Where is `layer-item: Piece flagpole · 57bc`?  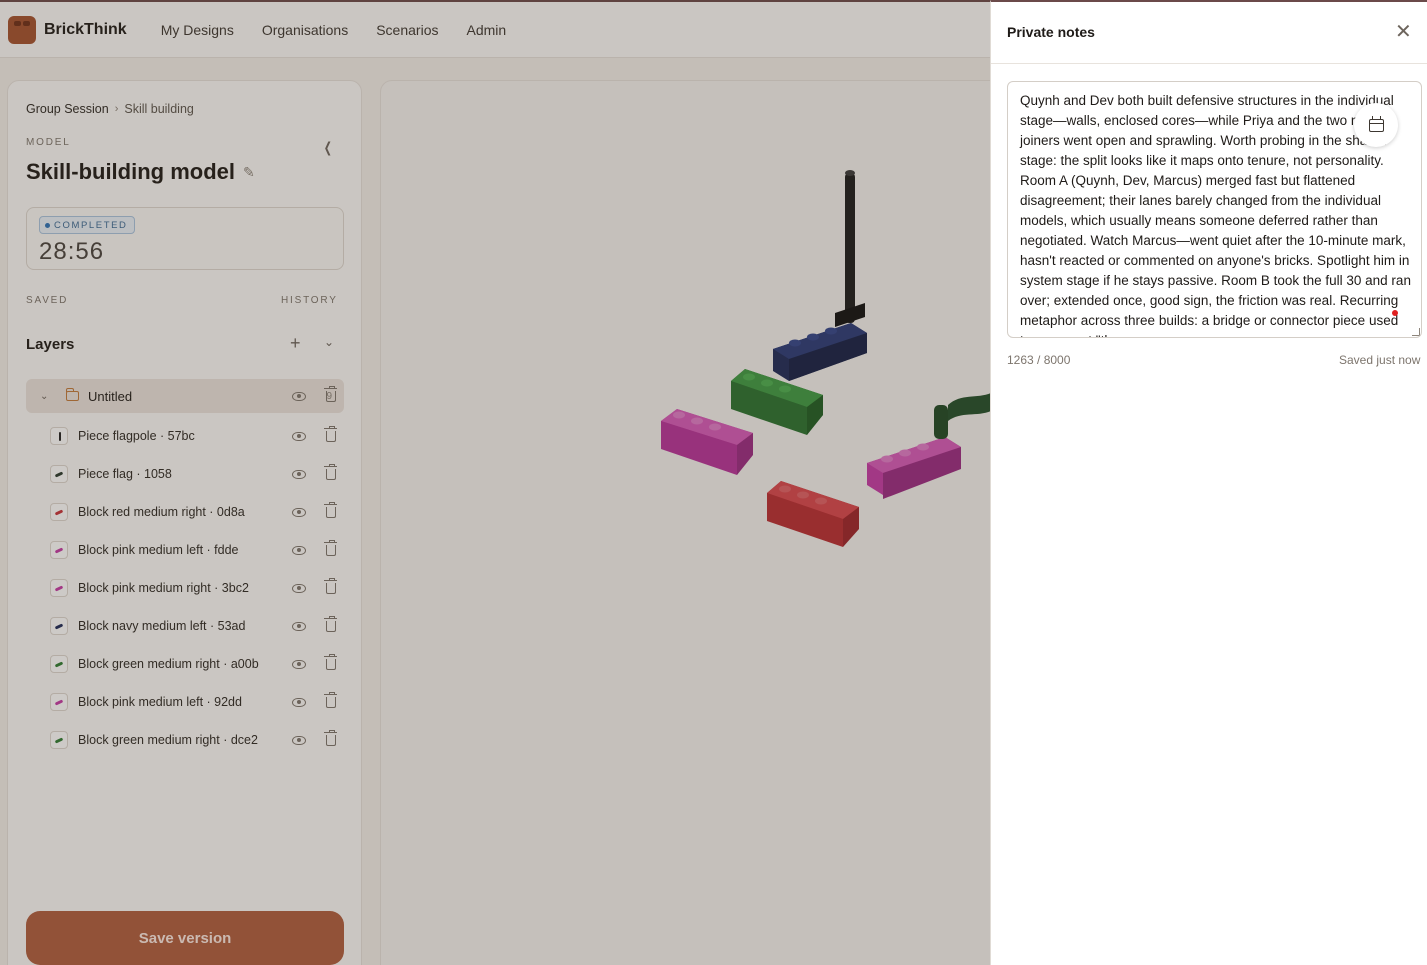 layer-item: Piece flagpole · 57bc is located at coordinates (185, 436).